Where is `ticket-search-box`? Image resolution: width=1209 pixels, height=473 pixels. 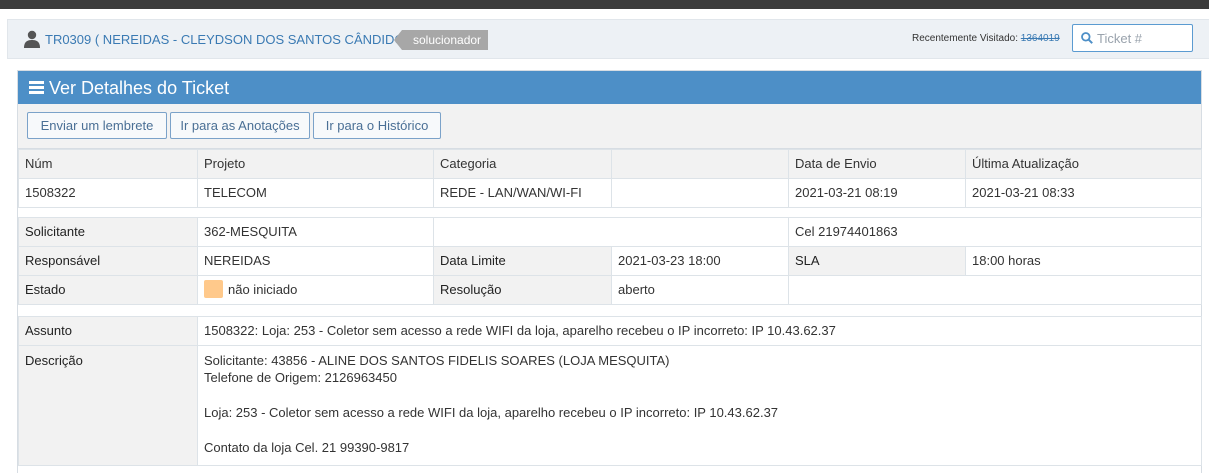
ticket-search-box is located at coordinates (1132, 38).